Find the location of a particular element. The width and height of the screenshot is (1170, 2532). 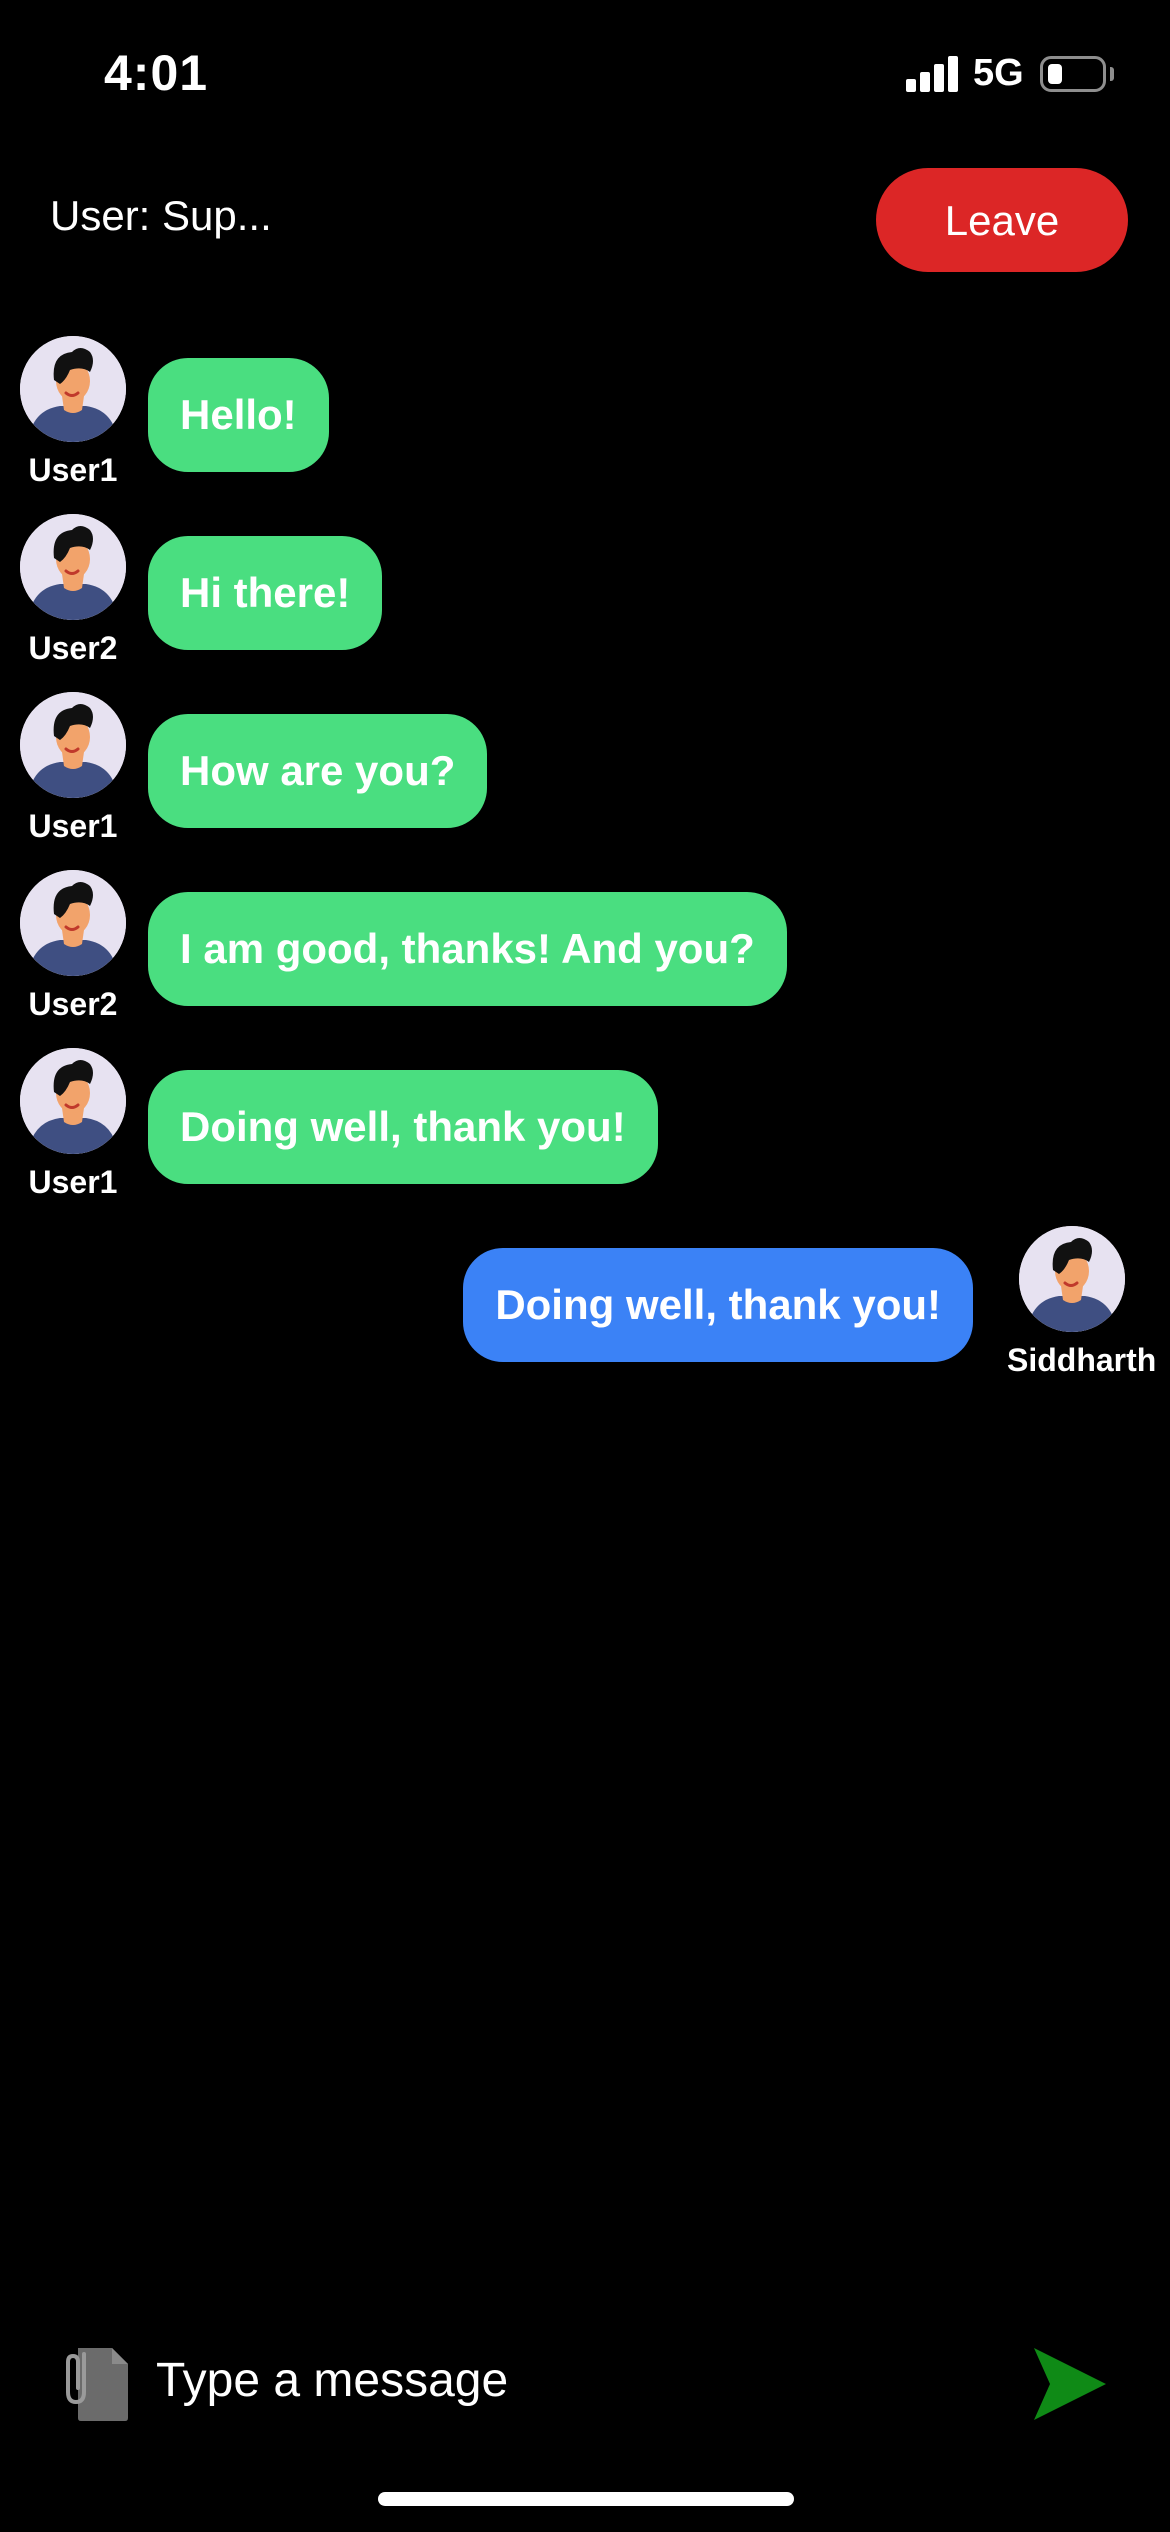

message-input is located at coordinates (571, 2380).